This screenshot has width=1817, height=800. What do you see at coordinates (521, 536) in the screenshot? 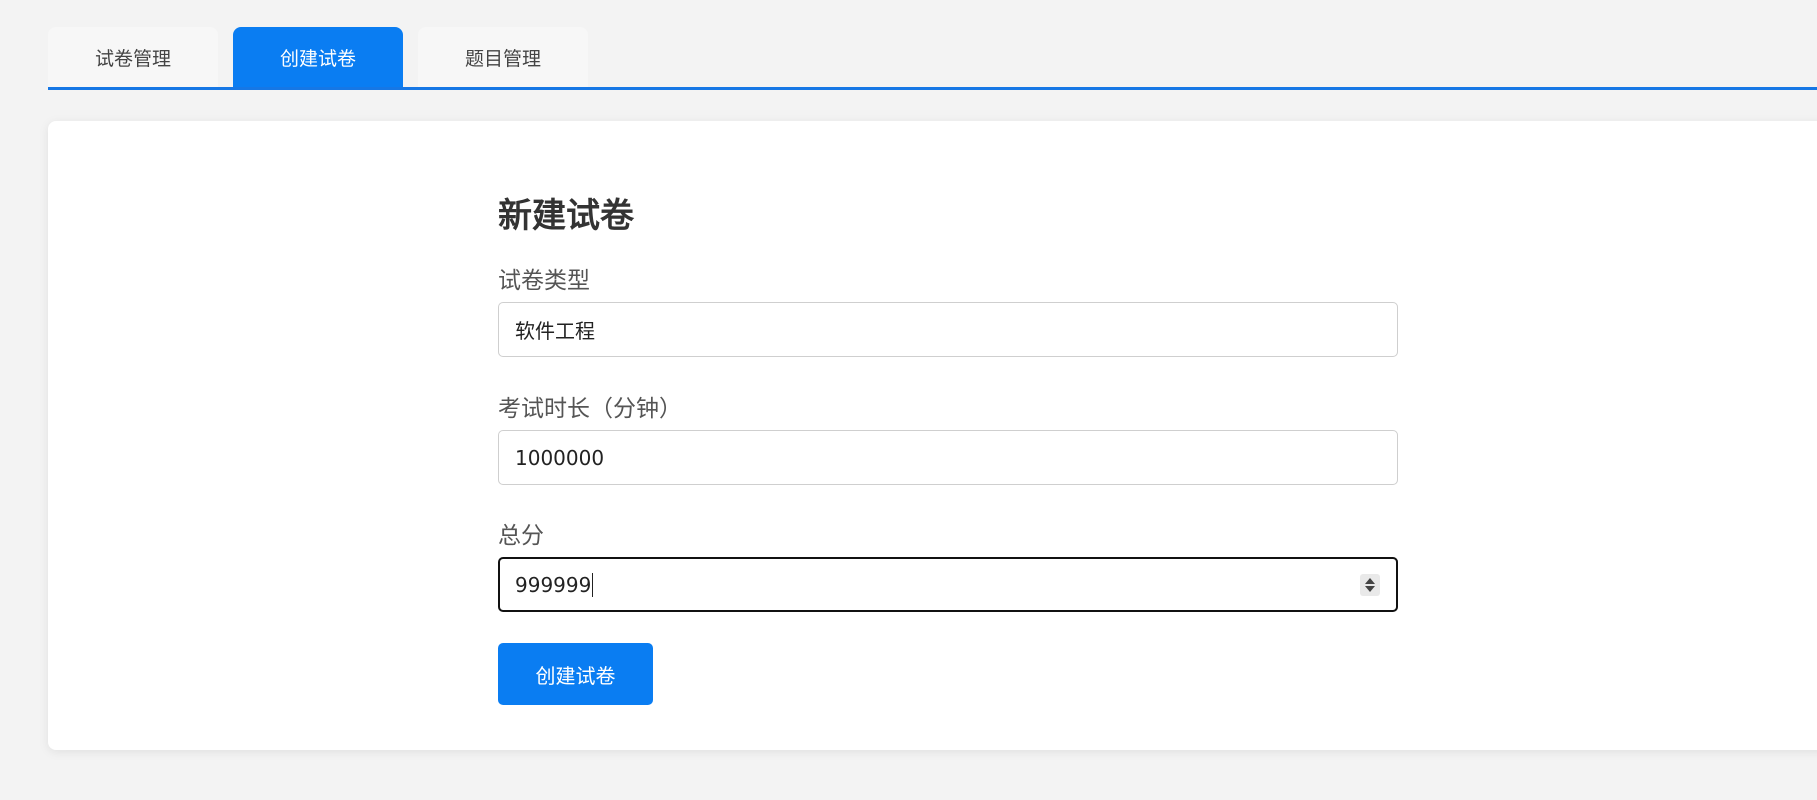
I see `total-score-label: 总分` at bounding box center [521, 536].